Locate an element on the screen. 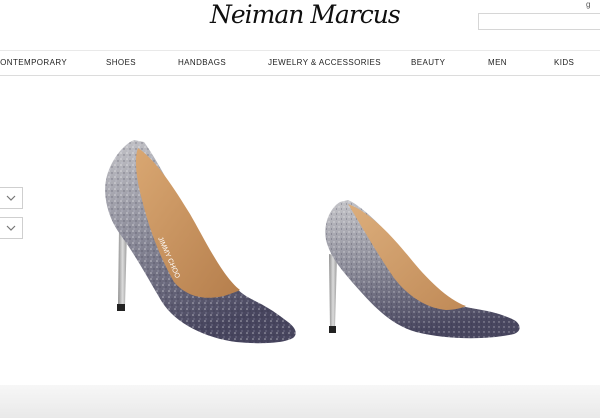 This screenshot has height=418, width=600. nav-item-contemporary: CONTEMPORARY is located at coordinates (33, 63).